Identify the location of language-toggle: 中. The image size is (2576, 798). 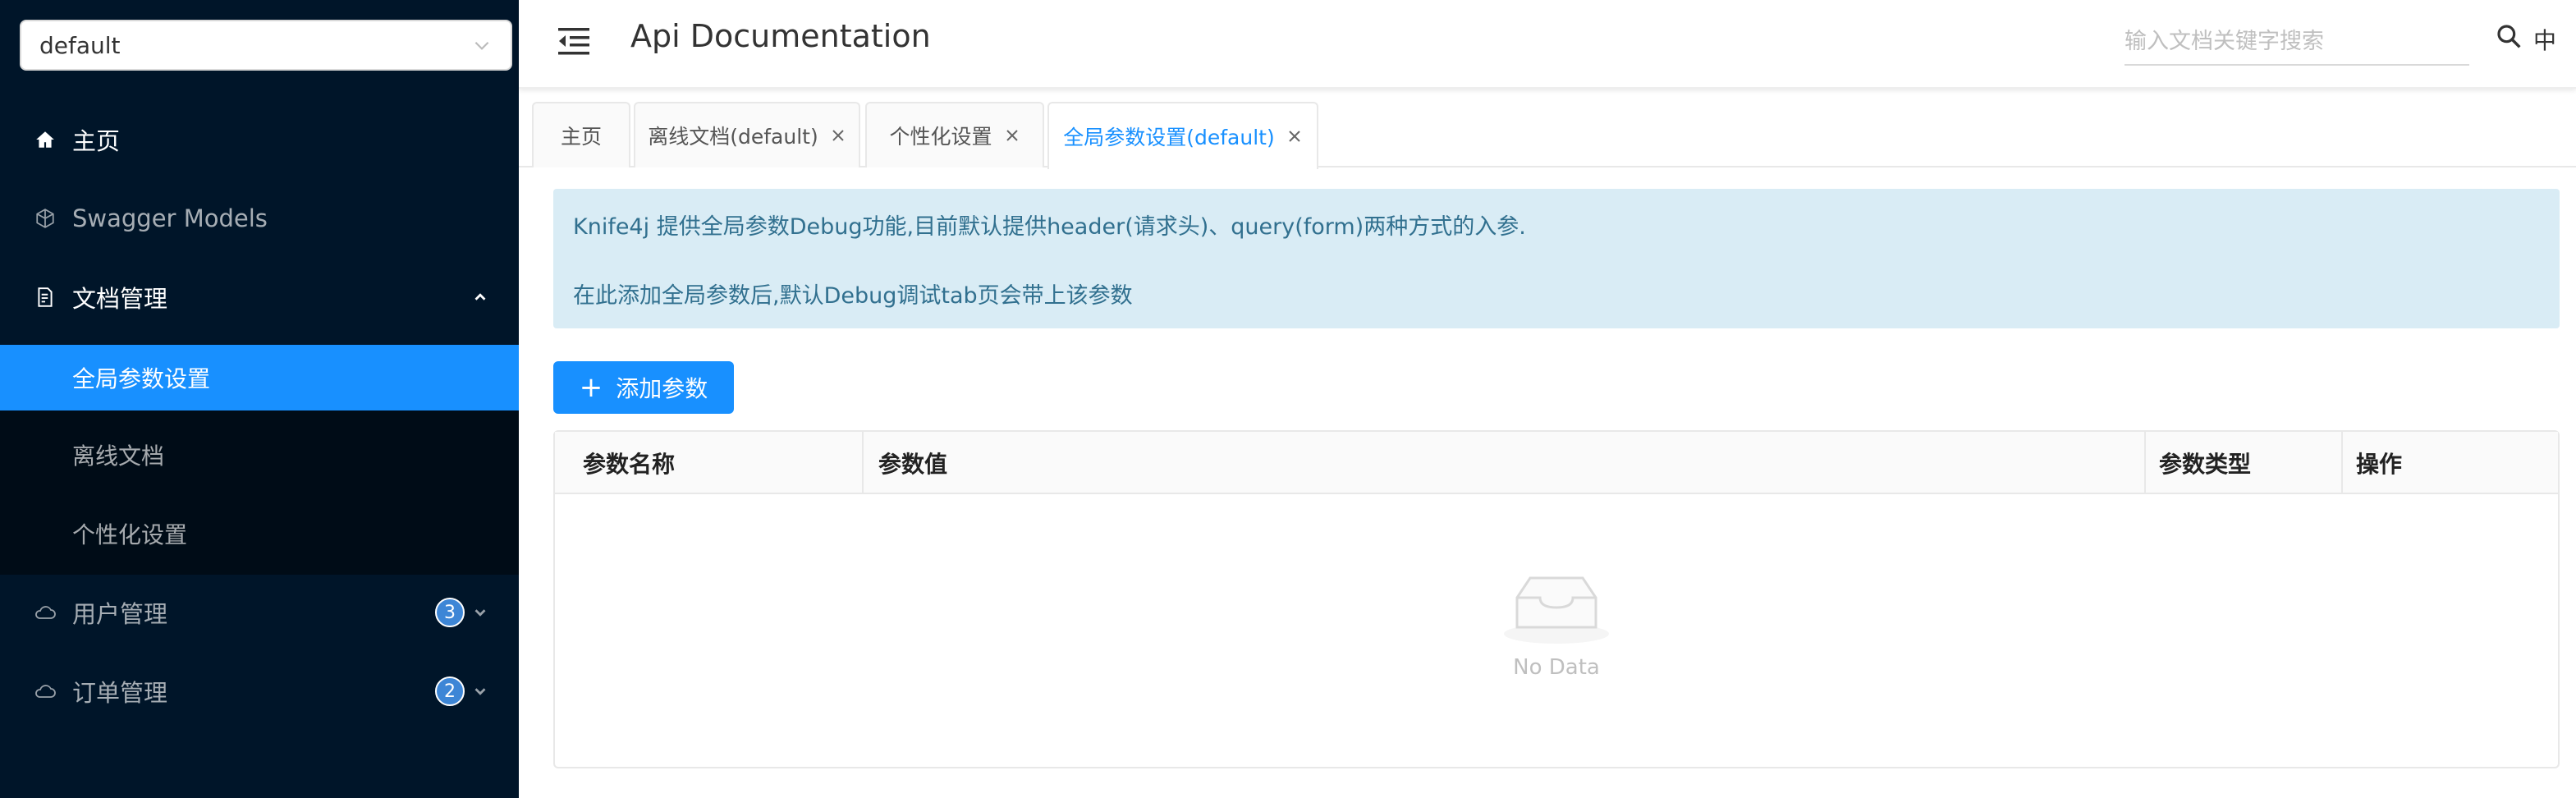
(2544, 39).